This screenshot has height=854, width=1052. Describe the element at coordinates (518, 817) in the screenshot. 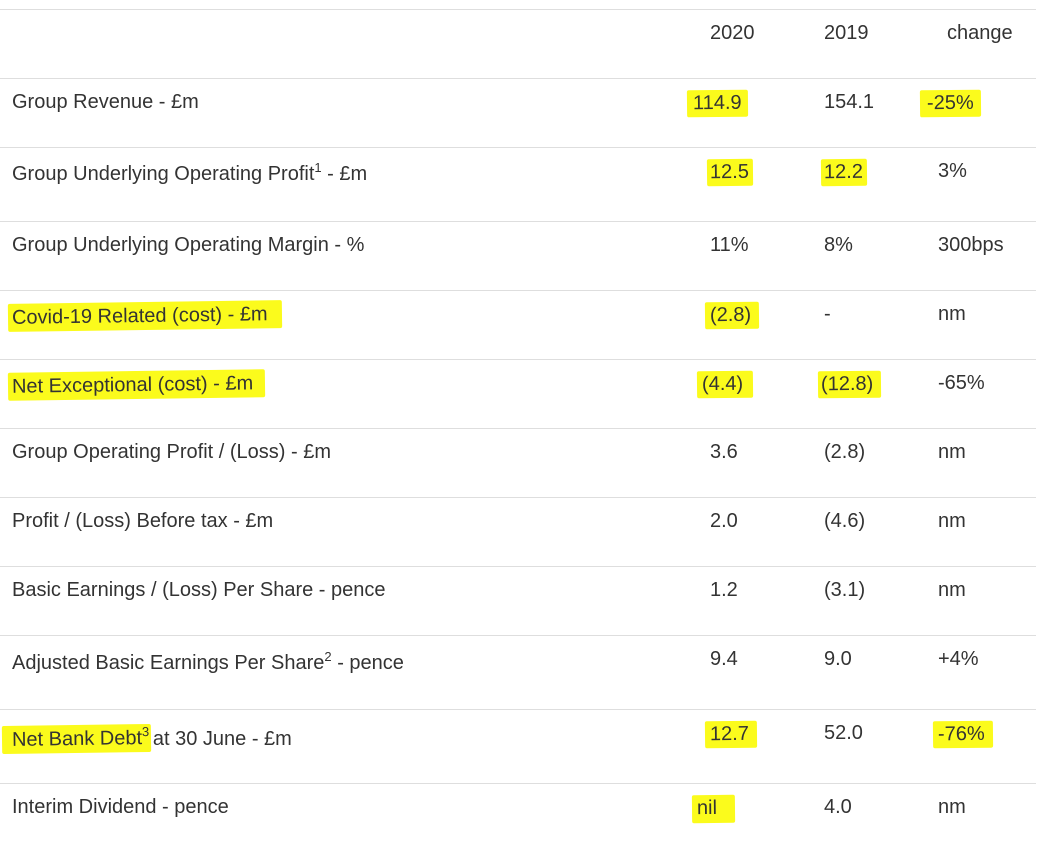

I see `table-row: Interim Dividend - pence nil 4.0 nm` at that location.